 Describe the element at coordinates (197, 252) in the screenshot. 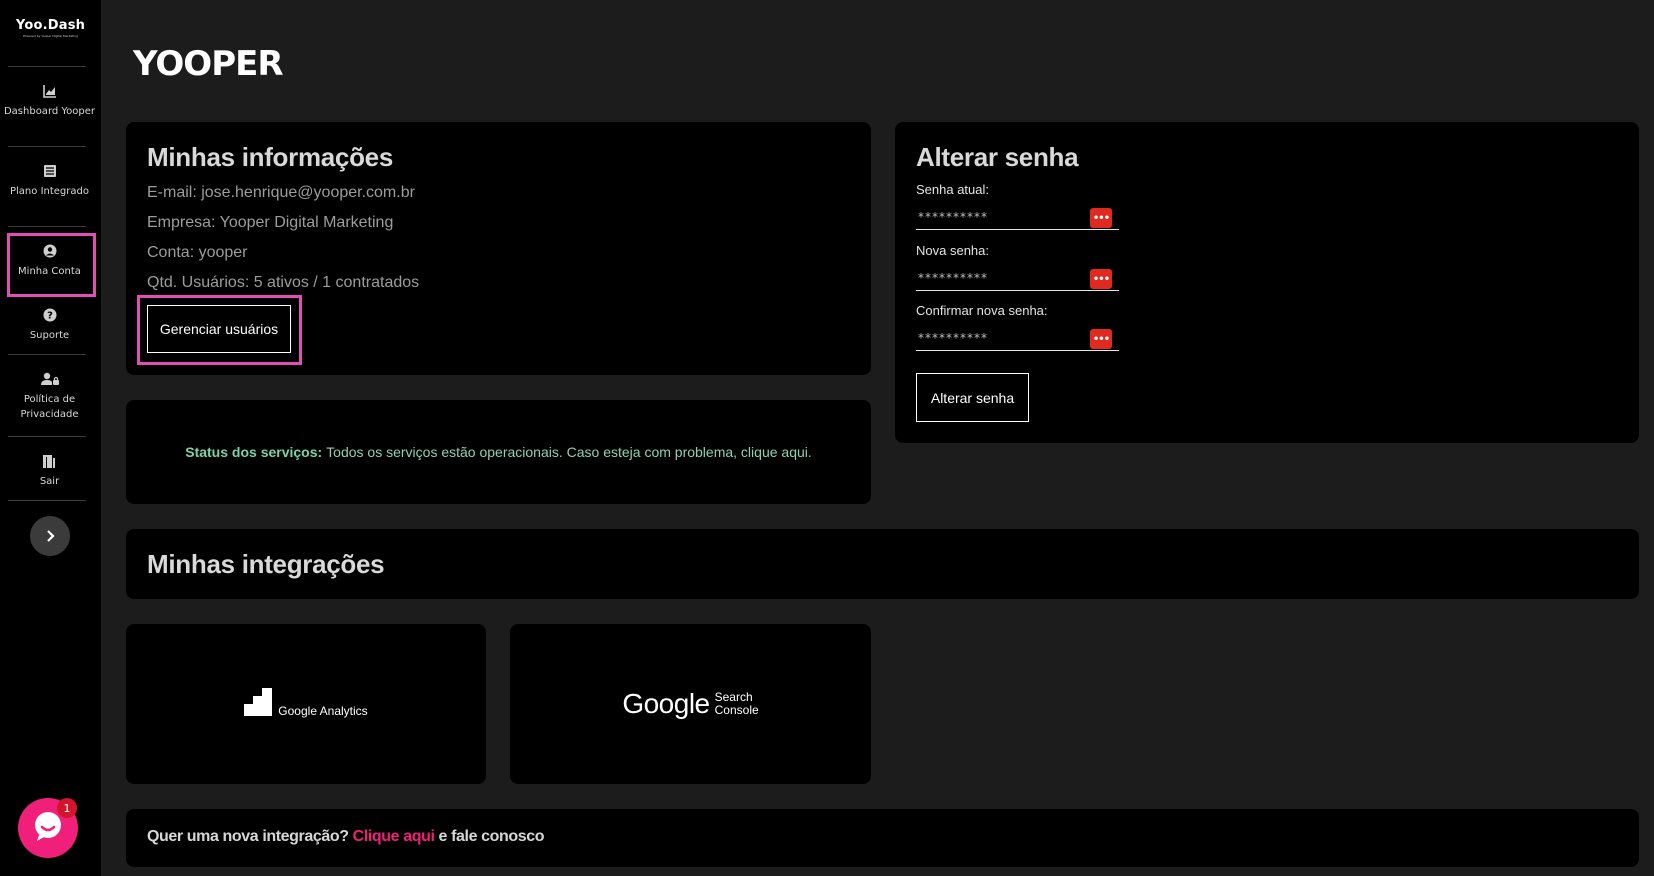

I see `account-text: Conta: yooper` at that location.